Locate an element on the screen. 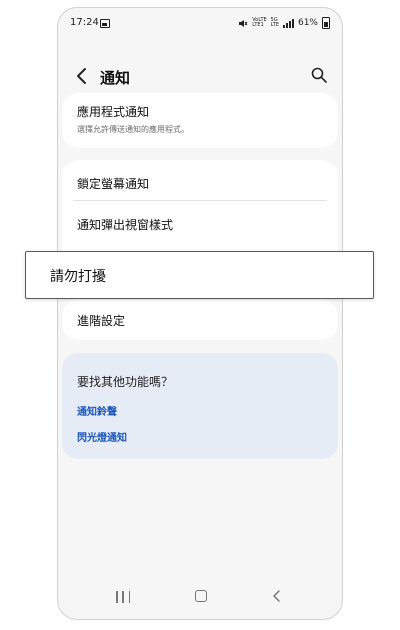  status-bar: 17:24 VoLTE LTE1 5G LTE 61% is located at coordinates (200, 23).